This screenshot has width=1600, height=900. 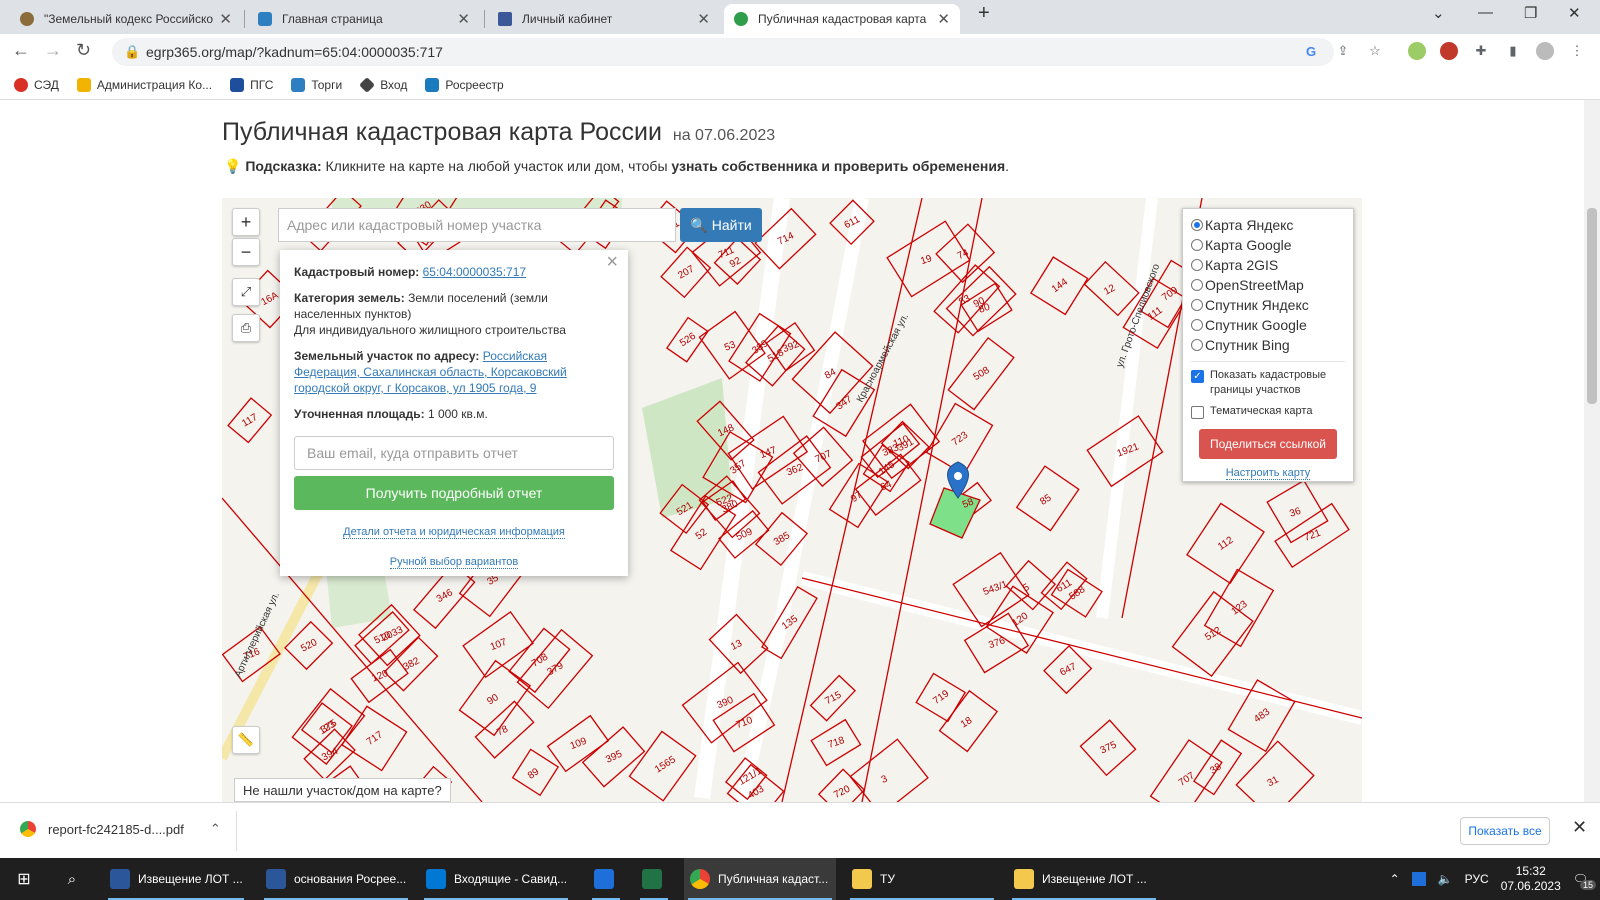 I want to click on taskbar-folder-tu: ТУ, so click(x=922, y=879).